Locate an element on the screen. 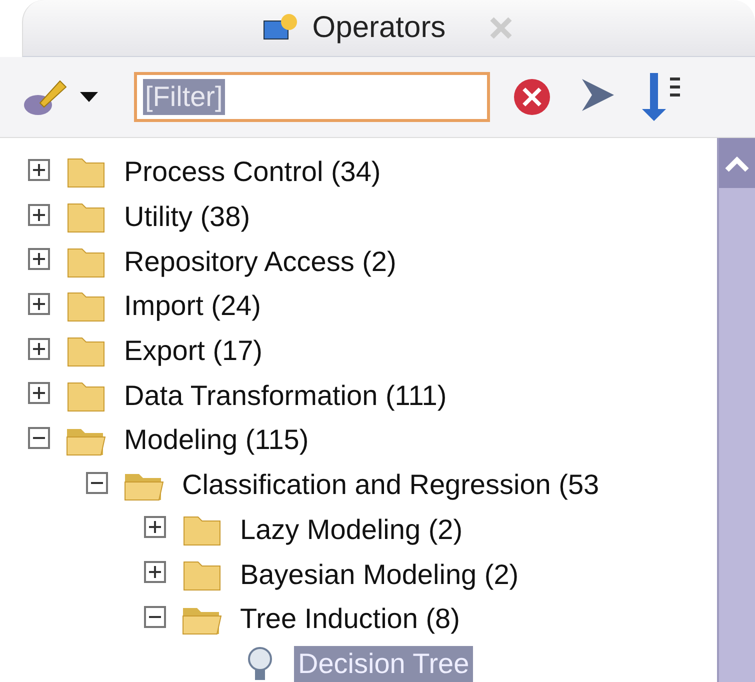 The height and width of the screenshot is (682, 755). tree-item: Data Transformation (111) is located at coordinates (285, 396).